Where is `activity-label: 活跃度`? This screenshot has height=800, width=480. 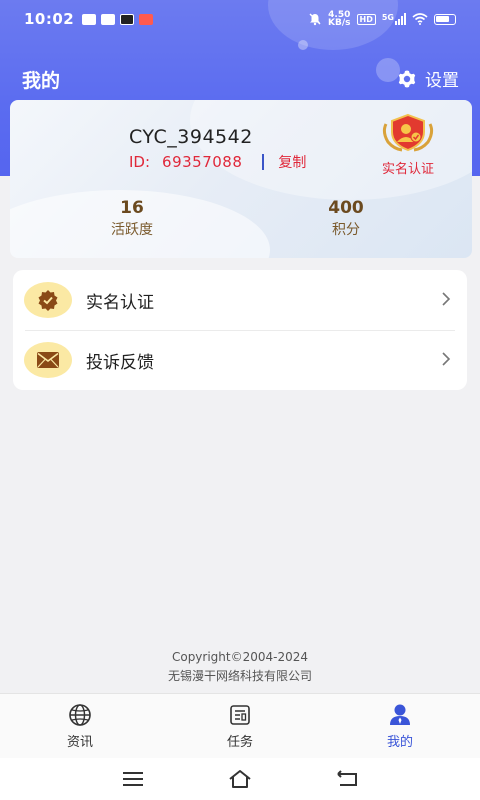 activity-label: 活跃度 is located at coordinates (132, 230).